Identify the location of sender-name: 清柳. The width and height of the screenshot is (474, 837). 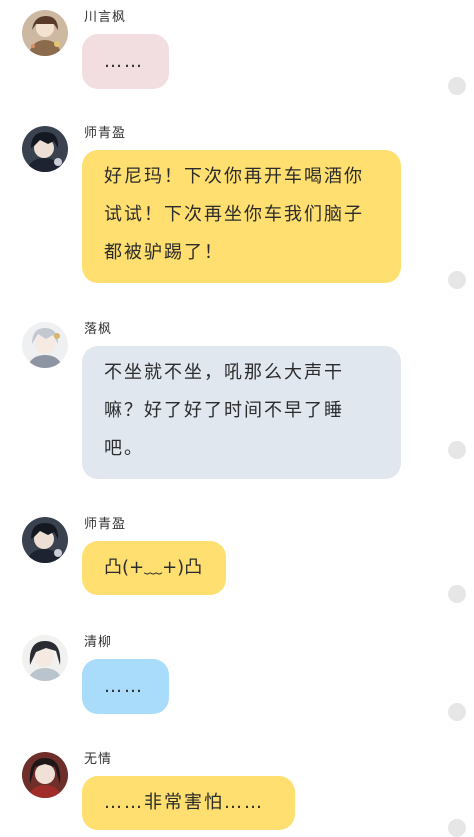
(98, 642).